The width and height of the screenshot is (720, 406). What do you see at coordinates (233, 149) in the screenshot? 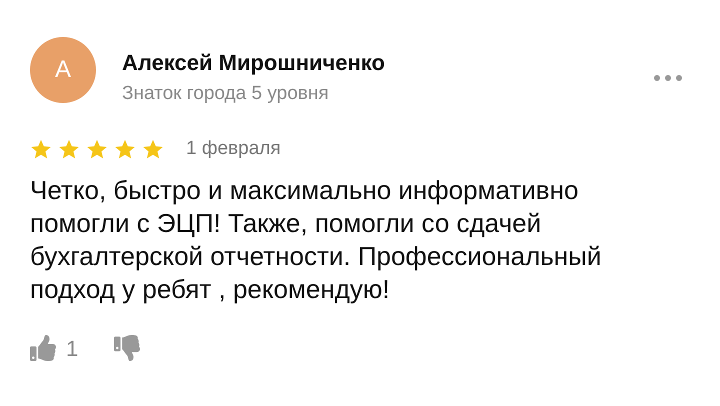
I see `review-date: 1 февраля` at bounding box center [233, 149].